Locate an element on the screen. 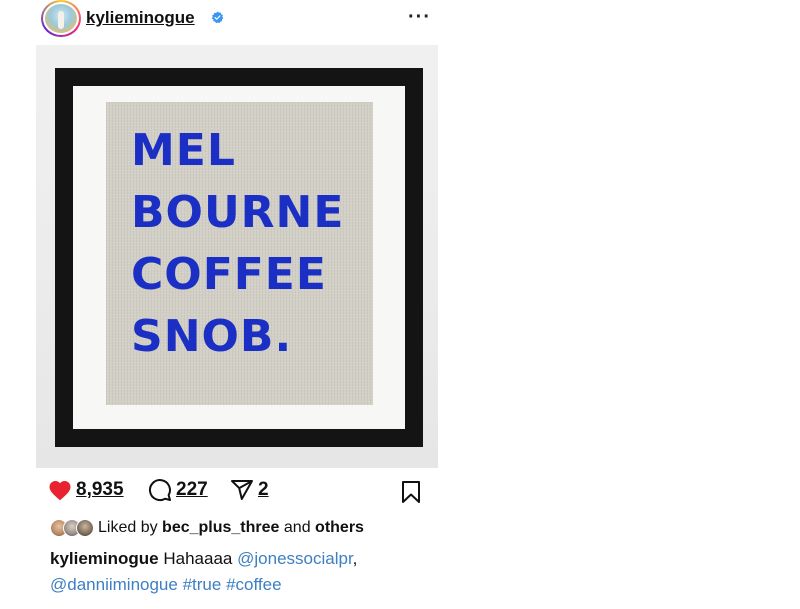 The width and height of the screenshot is (800, 609). share-count: 2 is located at coordinates (263, 490).